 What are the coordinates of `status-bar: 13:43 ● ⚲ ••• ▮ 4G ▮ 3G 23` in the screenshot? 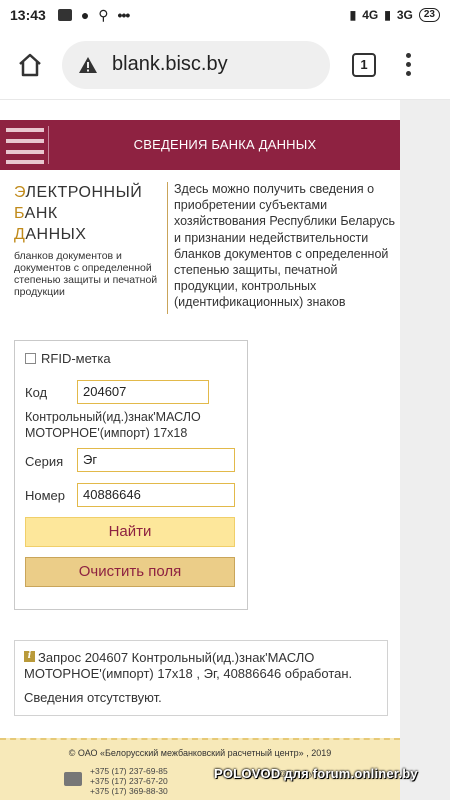 It's located at (225, 15).